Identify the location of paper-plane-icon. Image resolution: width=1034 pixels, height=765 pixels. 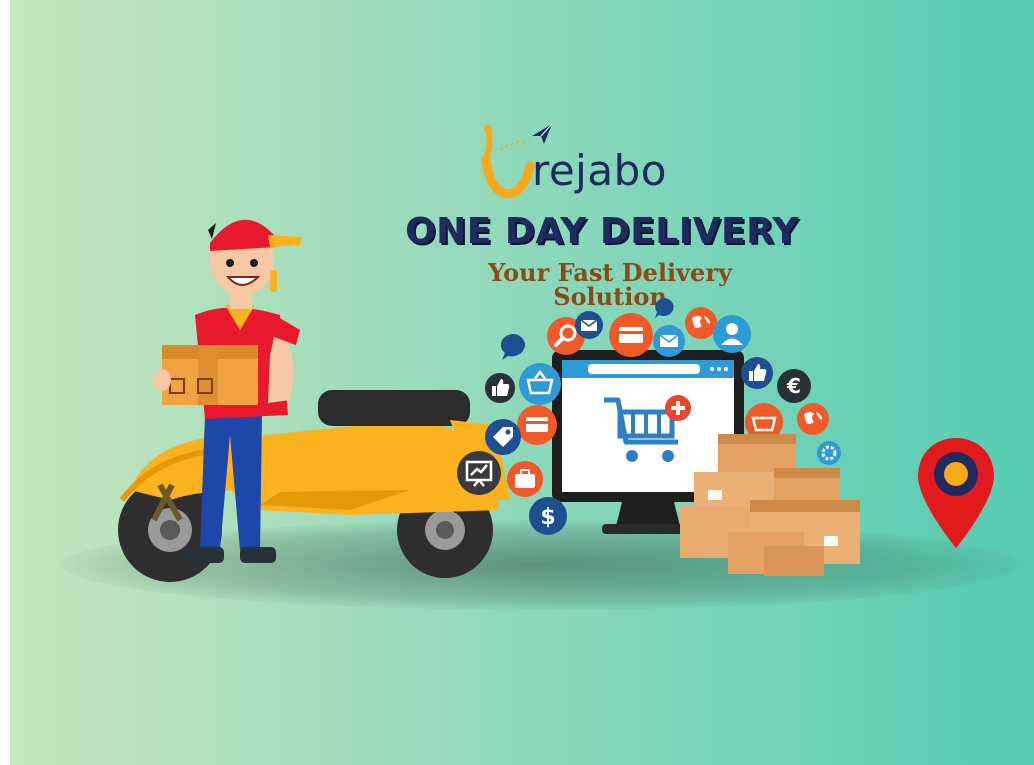
(542, 133).